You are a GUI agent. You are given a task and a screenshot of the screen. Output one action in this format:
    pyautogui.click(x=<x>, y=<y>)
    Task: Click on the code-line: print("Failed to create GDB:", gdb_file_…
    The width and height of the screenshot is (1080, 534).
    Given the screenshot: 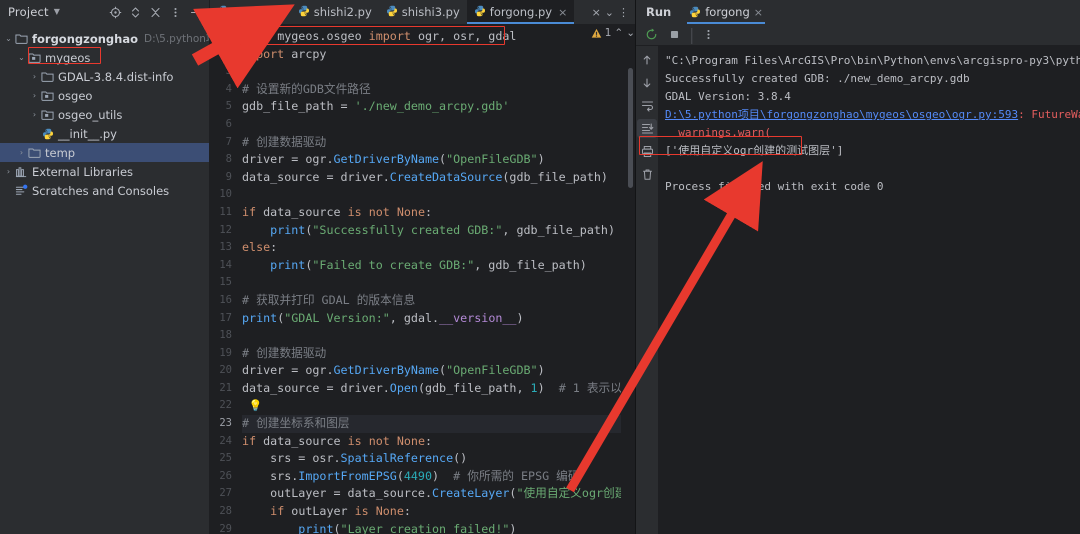 What is the action you would take?
    pyautogui.click(x=431, y=266)
    